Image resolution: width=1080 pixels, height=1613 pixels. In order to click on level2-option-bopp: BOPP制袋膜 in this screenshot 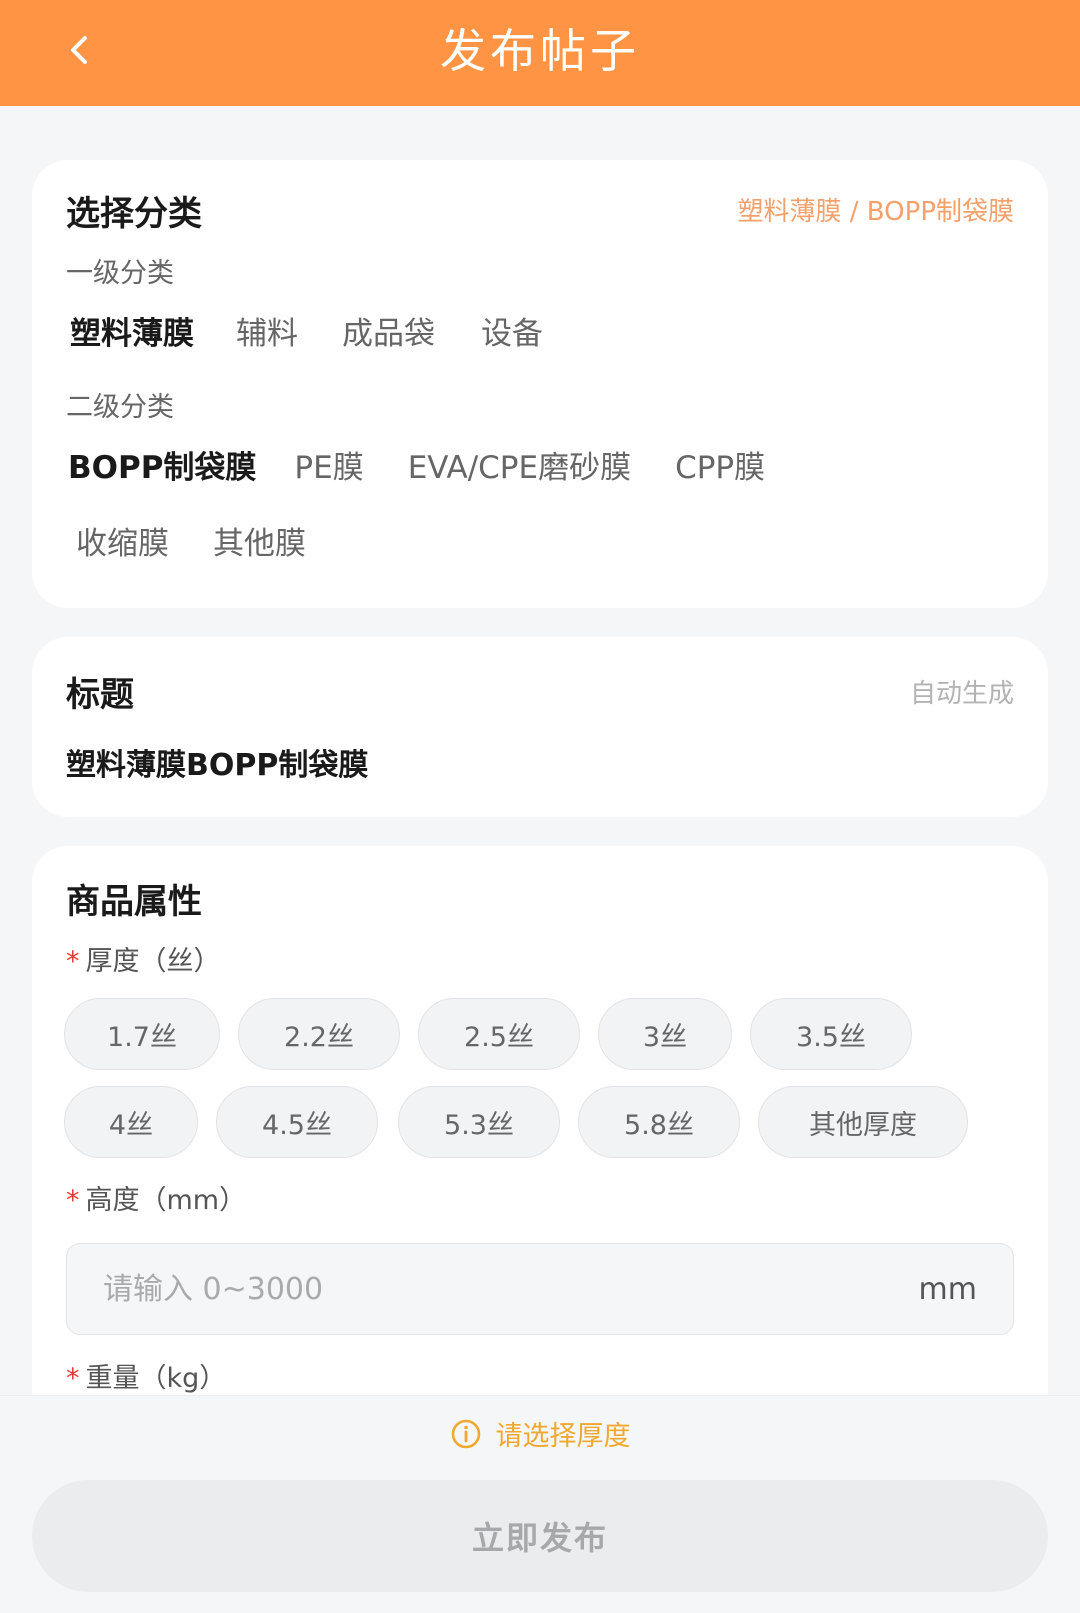, I will do `click(162, 464)`.